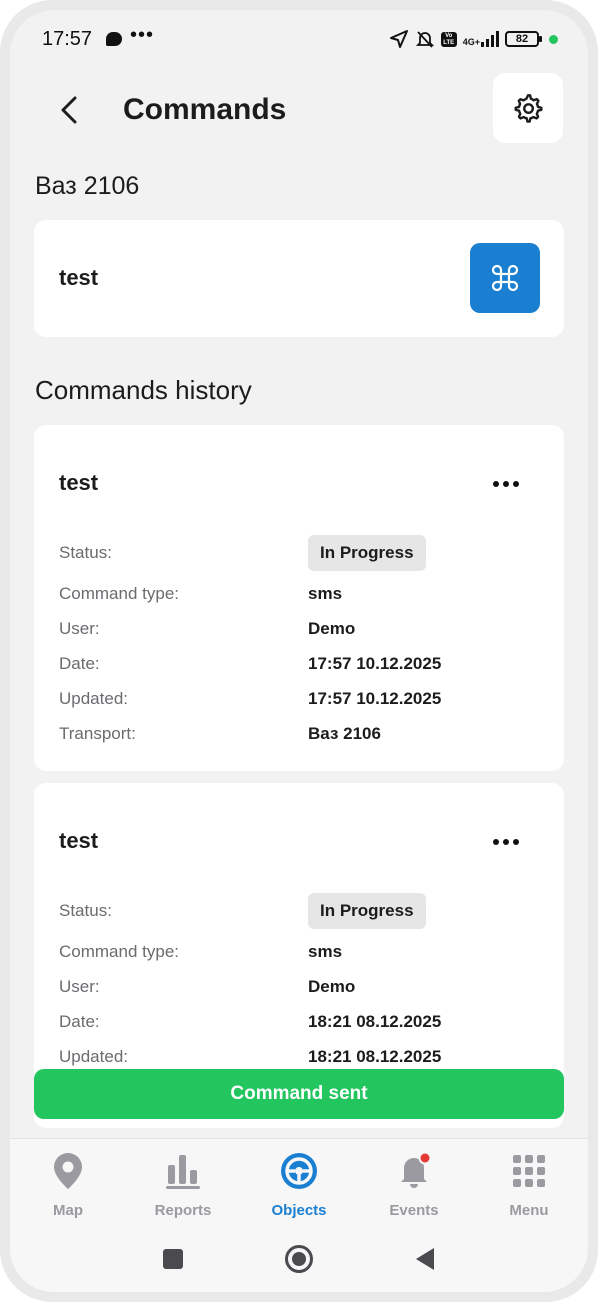 This screenshot has width=598, height=1302. I want to click on command-name: test, so click(79, 277).